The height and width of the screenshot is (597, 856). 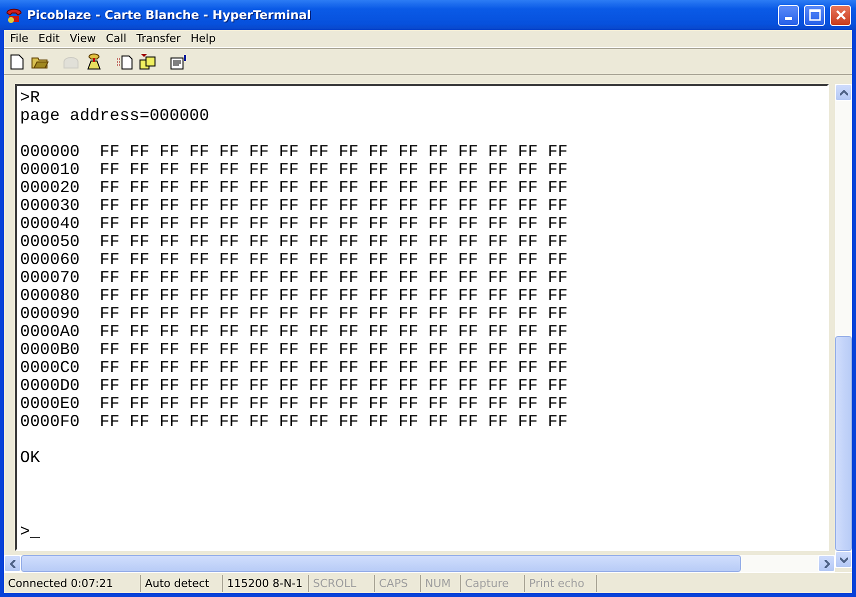 I want to click on close-icon, so click(x=840, y=15).